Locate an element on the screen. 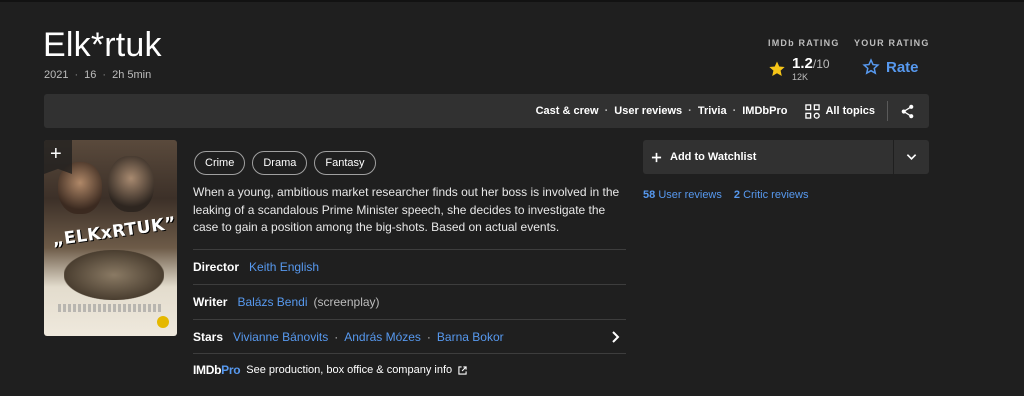  director-name: Keith English is located at coordinates (284, 267).